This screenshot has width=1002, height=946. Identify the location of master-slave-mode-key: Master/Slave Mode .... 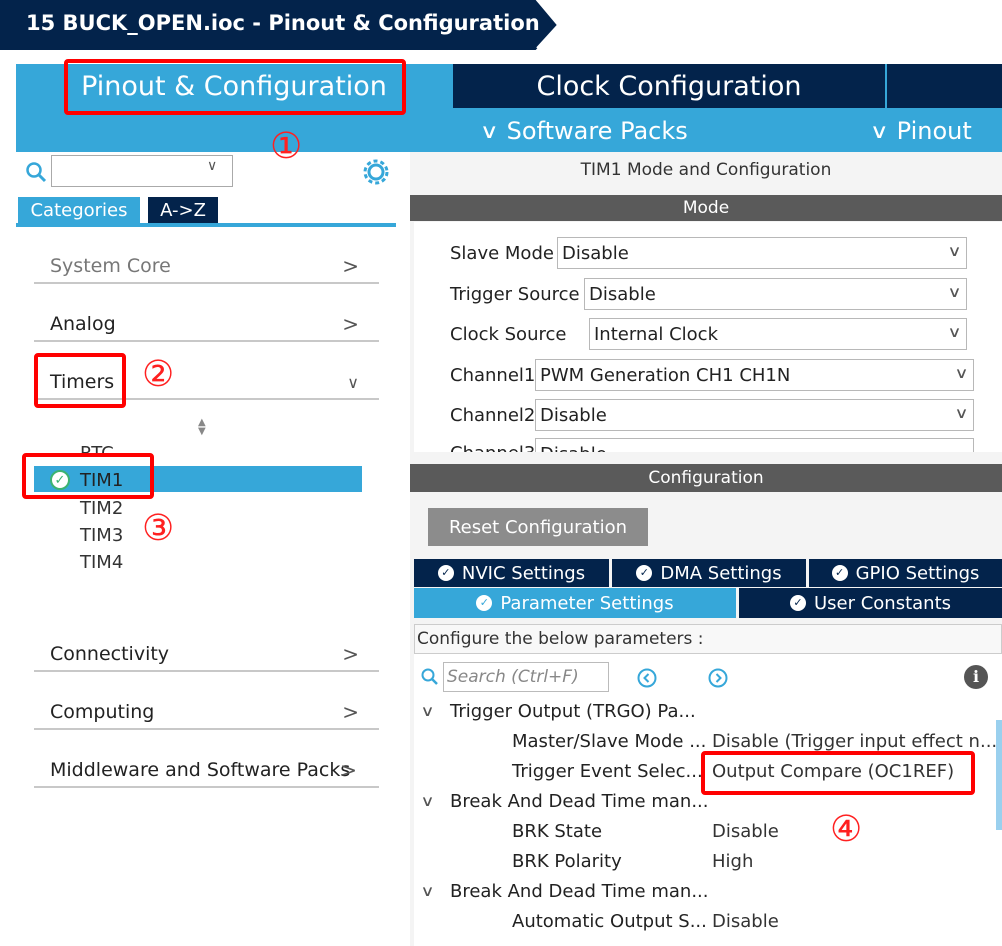
(609, 741).